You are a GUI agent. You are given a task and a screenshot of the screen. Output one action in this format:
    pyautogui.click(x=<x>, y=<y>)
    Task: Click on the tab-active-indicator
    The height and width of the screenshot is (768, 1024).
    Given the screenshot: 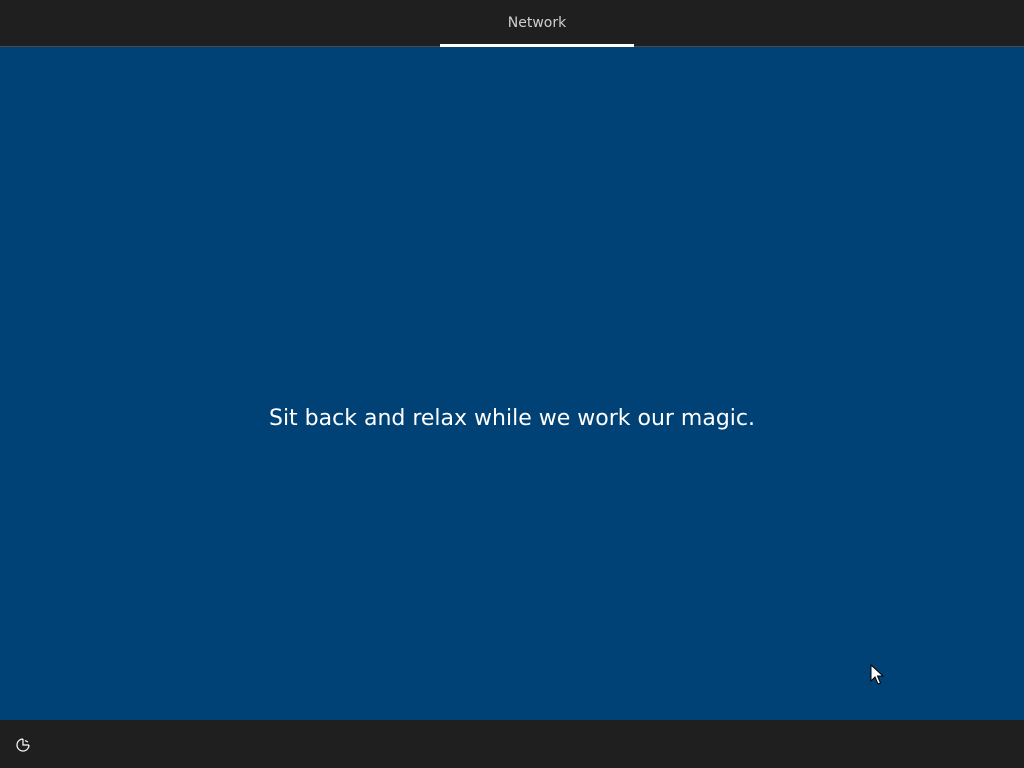 What is the action you would take?
    pyautogui.click(x=537, y=45)
    